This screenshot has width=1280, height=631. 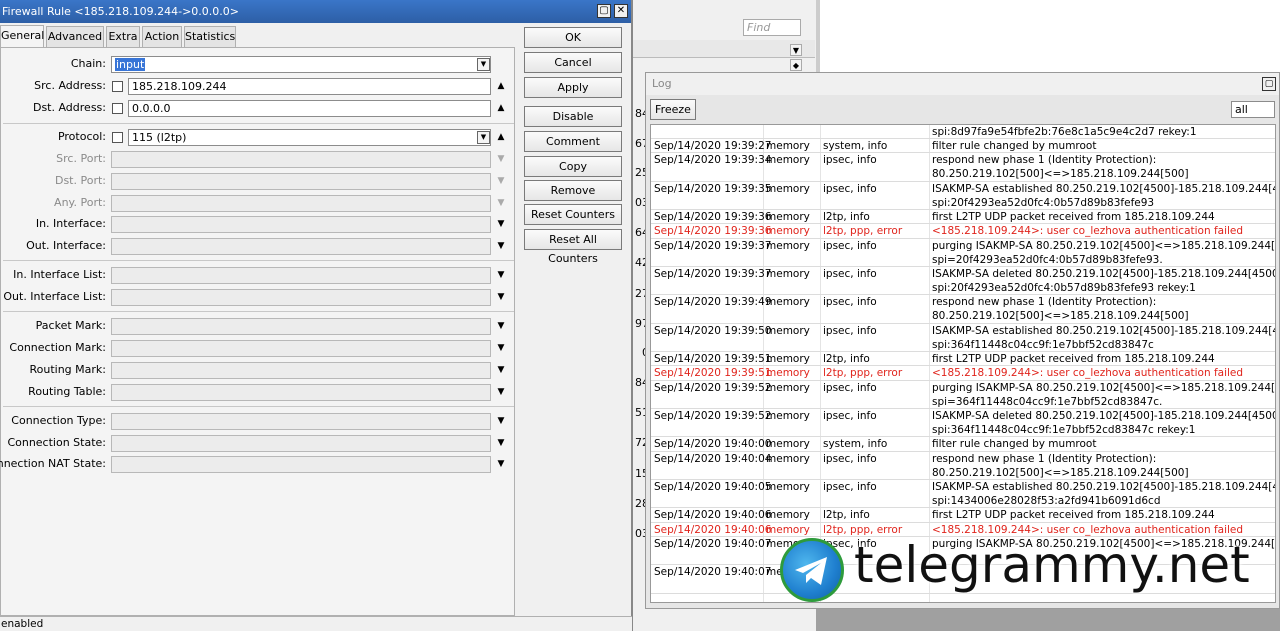 What do you see at coordinates (1046, 501) in the screenshot?
I see `log-message-cont: spi:1434006e28028f53:a2fd941b6091d6cd` at bounding box center [1046, 501].